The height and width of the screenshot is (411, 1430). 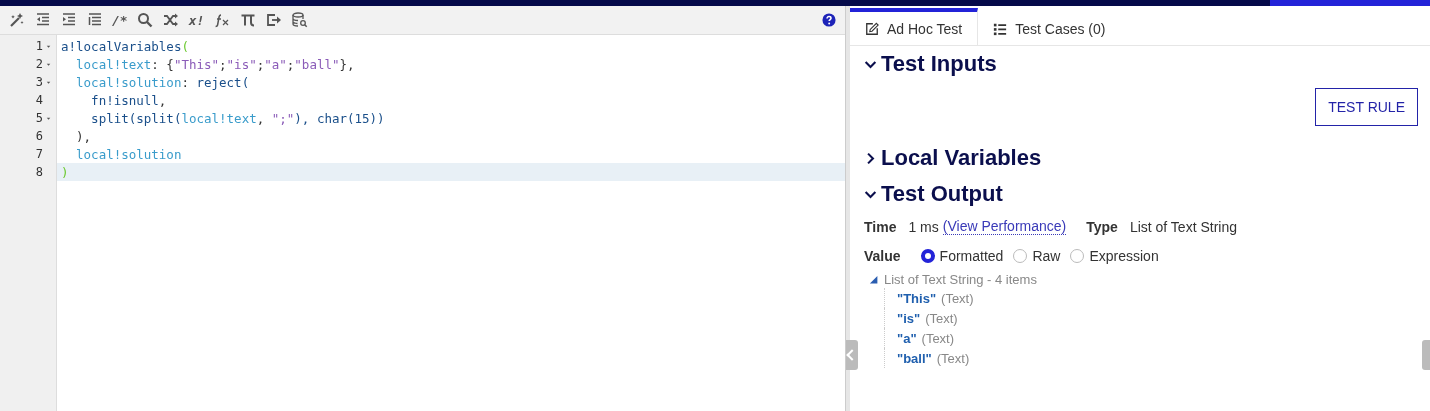 I want to click on toolbar-button: /*, so click(x=120, y=20).